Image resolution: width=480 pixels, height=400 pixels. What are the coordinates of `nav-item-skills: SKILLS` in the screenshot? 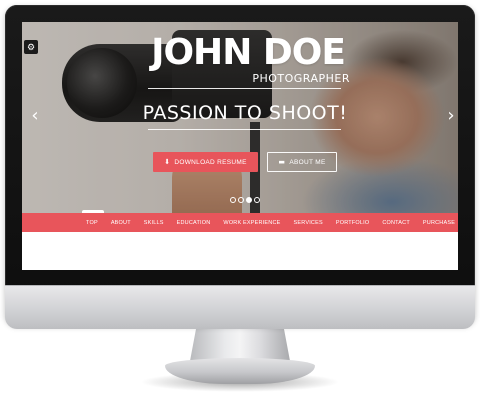 It's located at (154, 223).